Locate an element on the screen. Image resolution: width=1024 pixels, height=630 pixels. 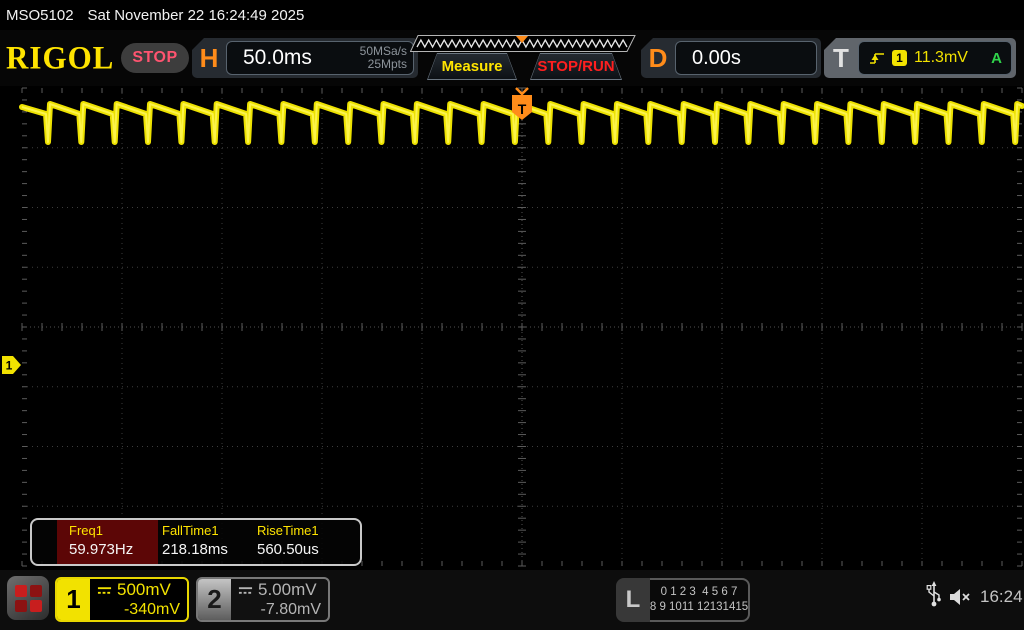
horizontal-panel: H 50.0ms 50MSa/s 25Mpts is located at coordinates (305, 58).